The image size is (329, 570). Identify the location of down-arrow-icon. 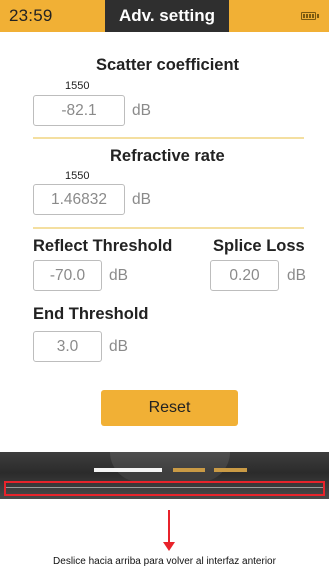
(169, 527).